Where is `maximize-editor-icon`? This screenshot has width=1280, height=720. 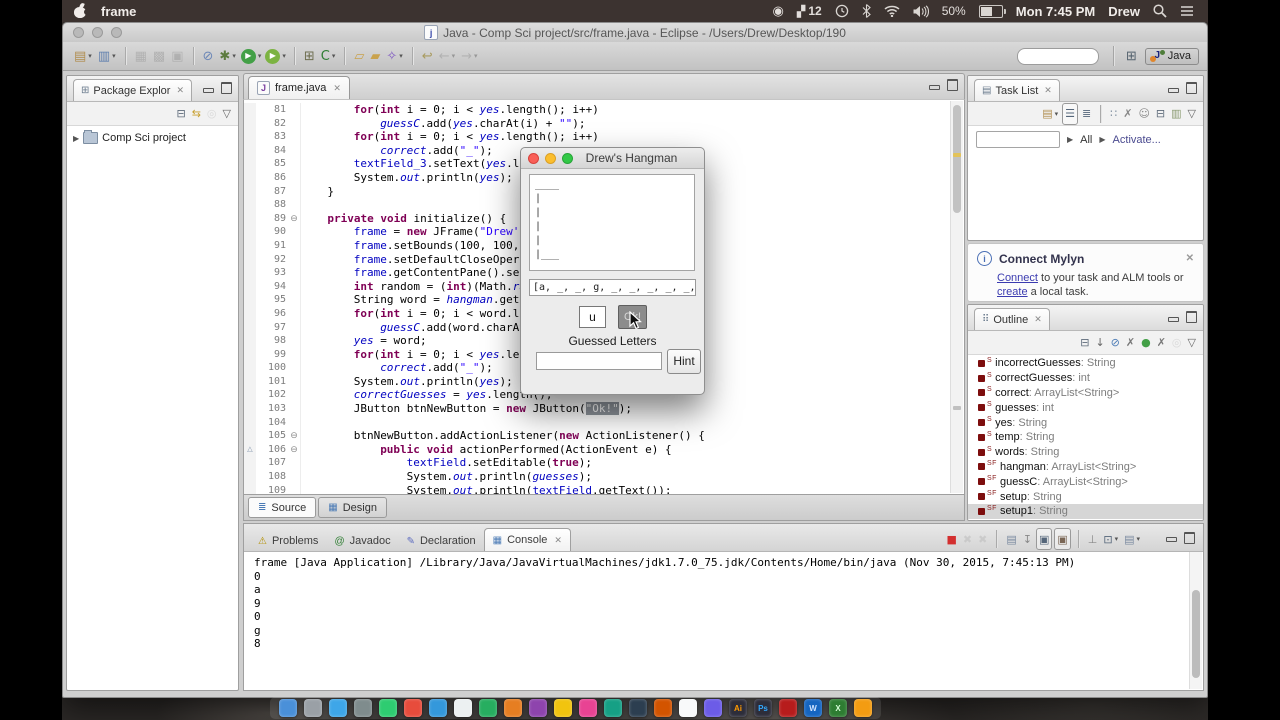 maximize-editor-icon is located at coordinates (952, 85).